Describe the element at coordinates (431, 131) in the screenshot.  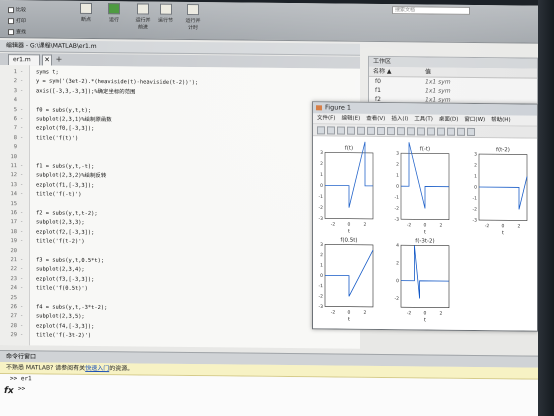
I see `link-icon` at that location.